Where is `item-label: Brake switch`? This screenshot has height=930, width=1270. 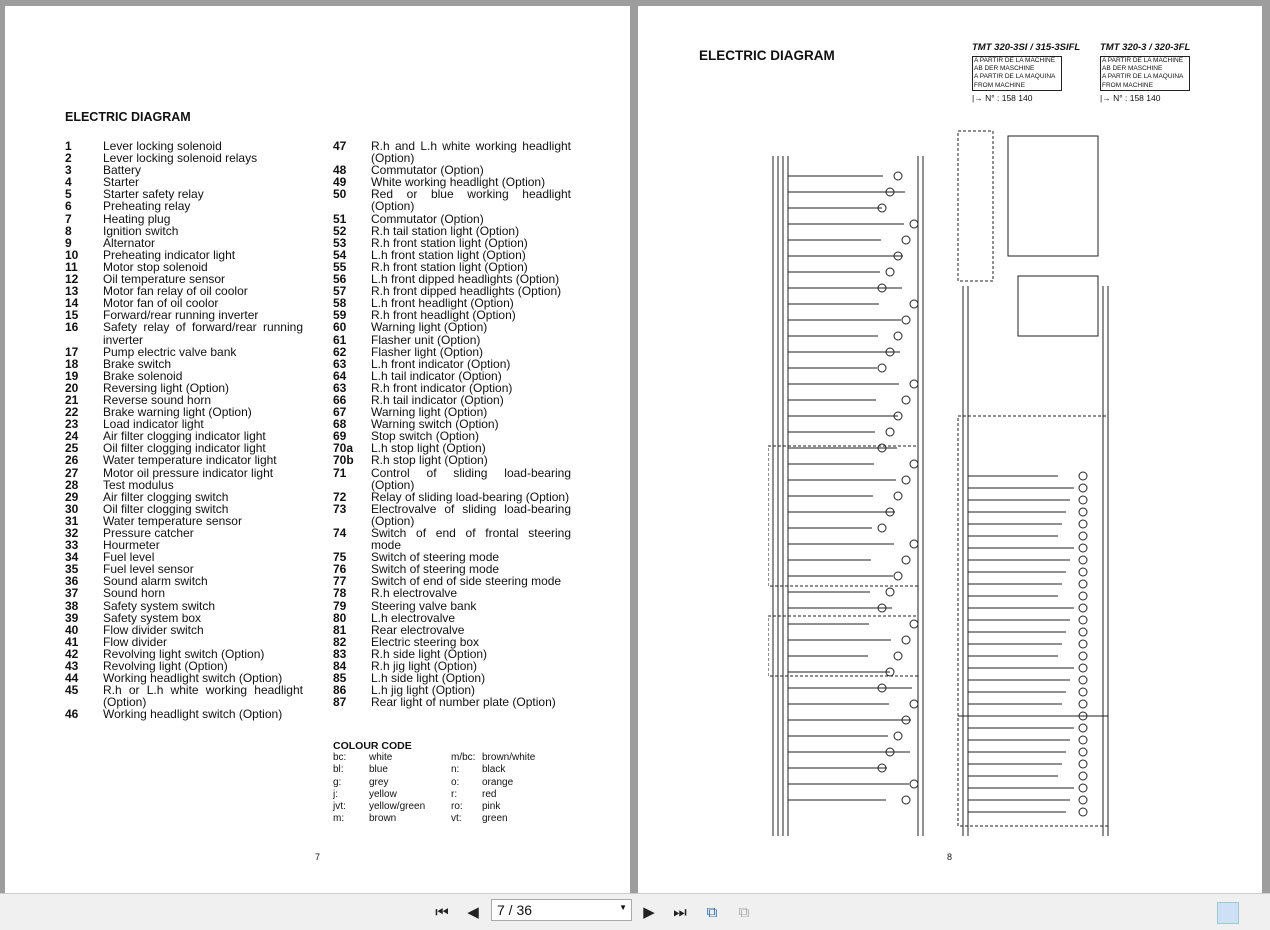 item-label: Brake switch is located at coordinates (137, 363).